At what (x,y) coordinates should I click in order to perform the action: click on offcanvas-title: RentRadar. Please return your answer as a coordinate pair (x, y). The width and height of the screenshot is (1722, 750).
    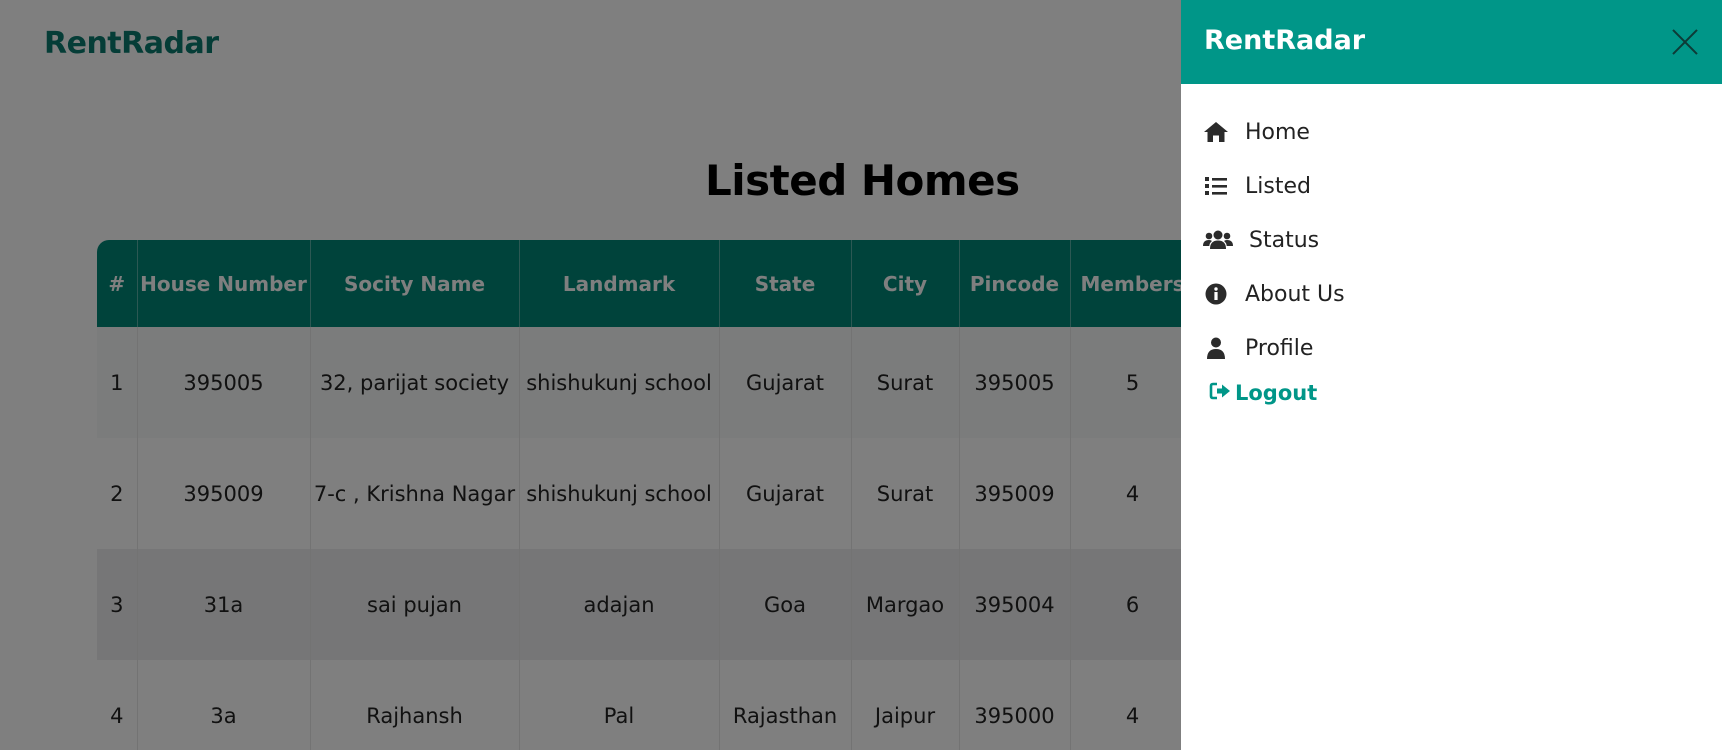
    Looking at the image, I should click on (1285, 40).